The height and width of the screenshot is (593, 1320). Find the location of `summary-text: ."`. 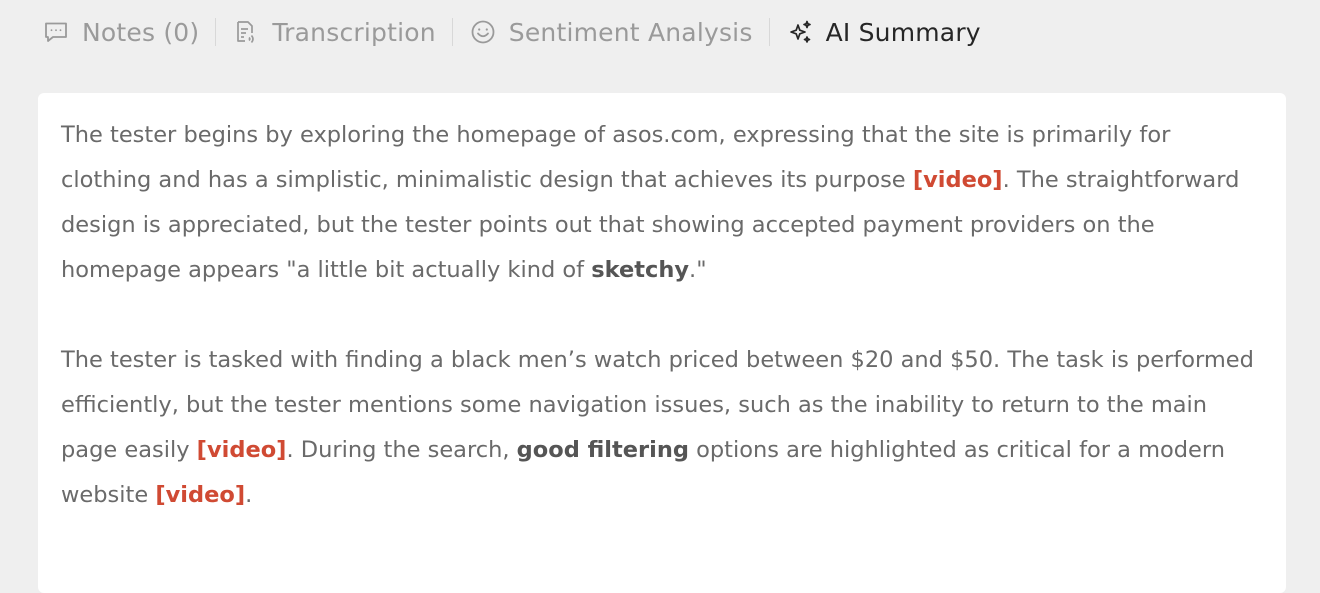

summary-text: ." is located at coordinates (698, 270).